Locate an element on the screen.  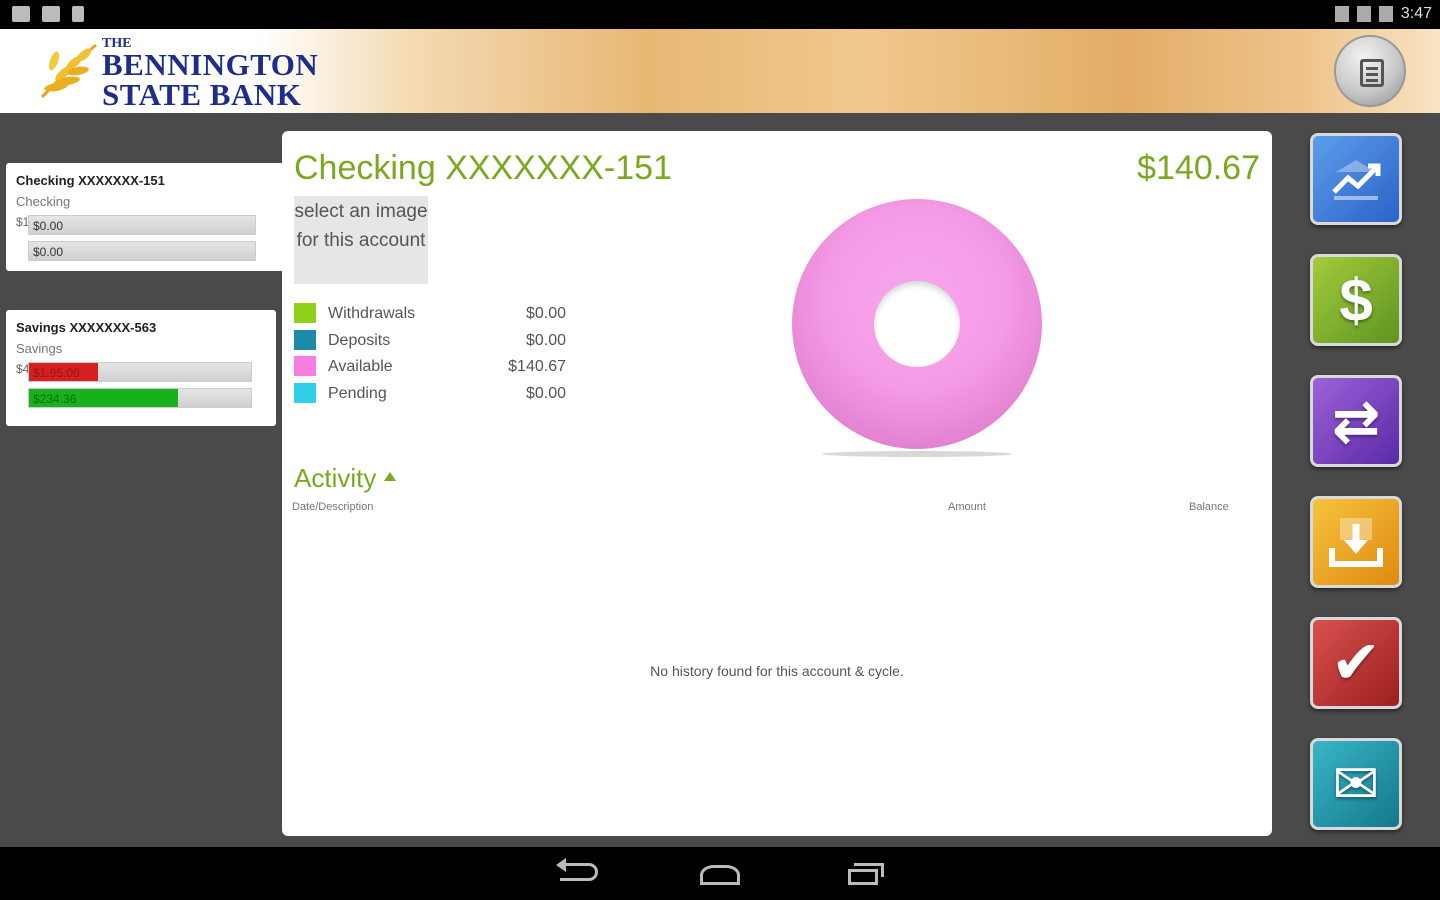
transfer-icon: ⇄ is located at coordinates (1356, 421).